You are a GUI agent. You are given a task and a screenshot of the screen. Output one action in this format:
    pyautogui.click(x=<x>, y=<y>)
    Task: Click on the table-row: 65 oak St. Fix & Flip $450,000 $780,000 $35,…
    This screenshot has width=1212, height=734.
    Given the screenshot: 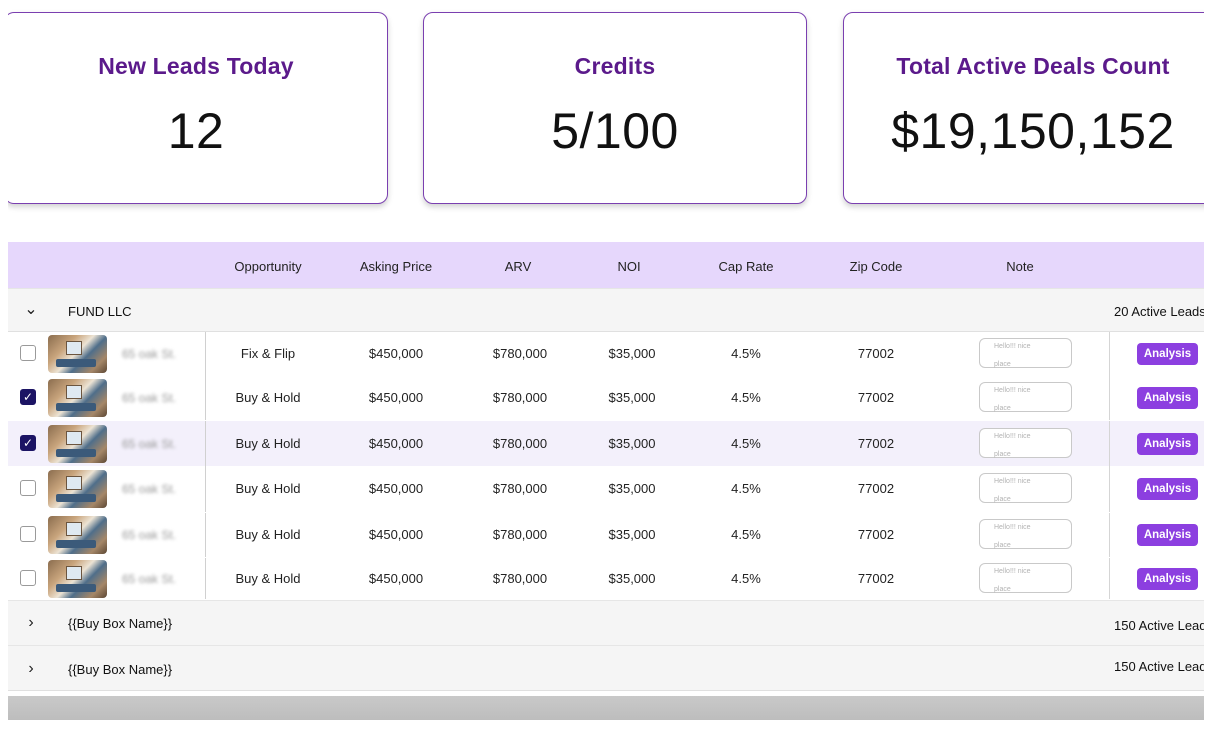 What is the action you would take?
    pyautogui.click(x=606, y=354)
    